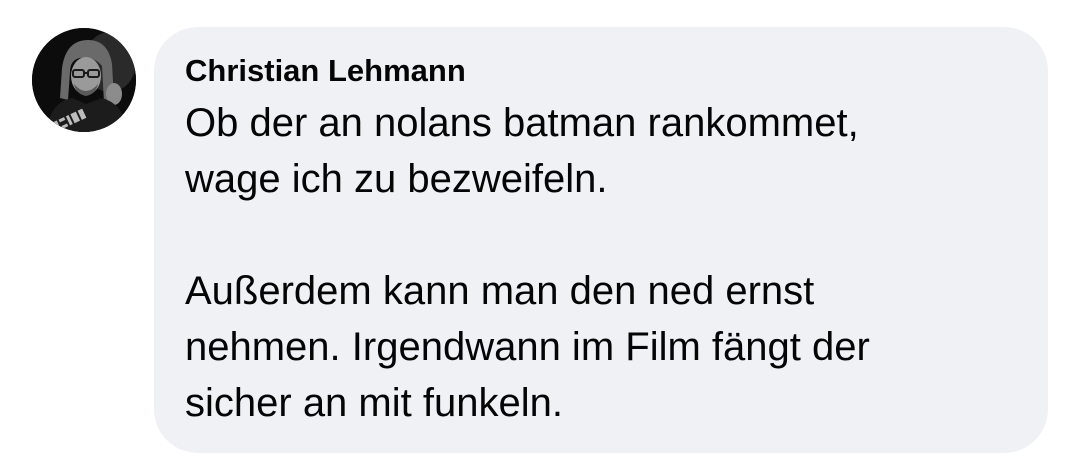  What do you see at coordinates (601, 71) in the screenshot?
I see `comment-author-name: Christian Lehmann` at bounding box center [601, 71].